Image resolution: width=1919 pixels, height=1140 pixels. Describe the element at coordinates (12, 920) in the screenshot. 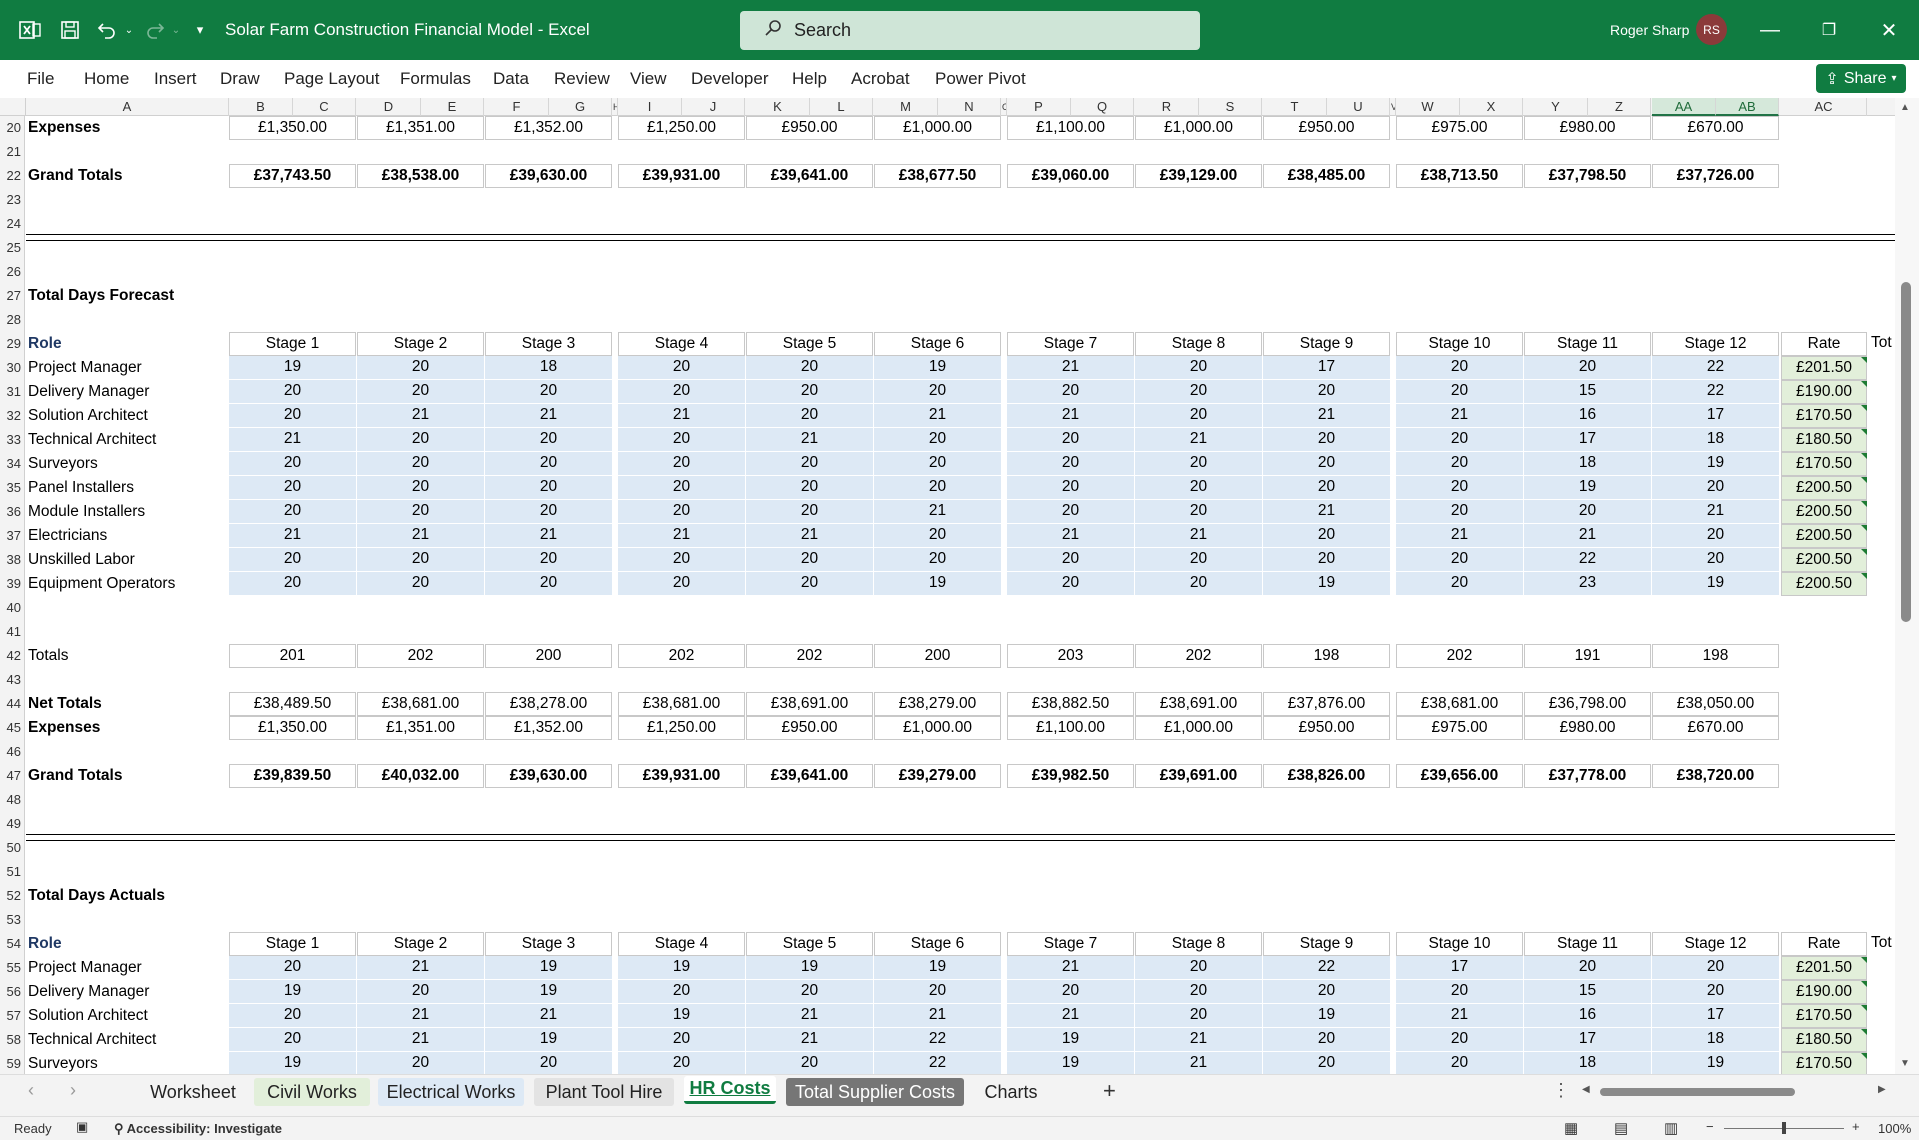

I see `row-header-53: 53` at that location.